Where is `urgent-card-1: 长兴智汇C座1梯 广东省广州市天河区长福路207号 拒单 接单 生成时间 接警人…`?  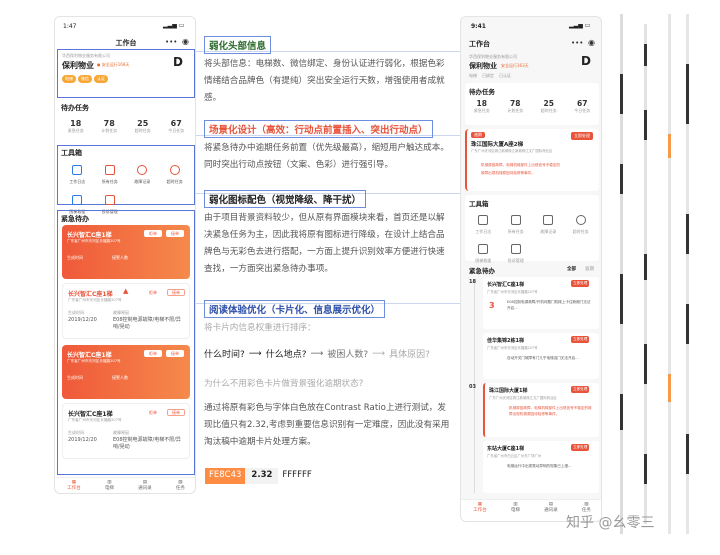 urgent-card-1: 长兴智汇C座1梯 广东省广州市天河区长福路207号 拒单 接单 生成时间 接警人… is located at coordinates (126, 252).